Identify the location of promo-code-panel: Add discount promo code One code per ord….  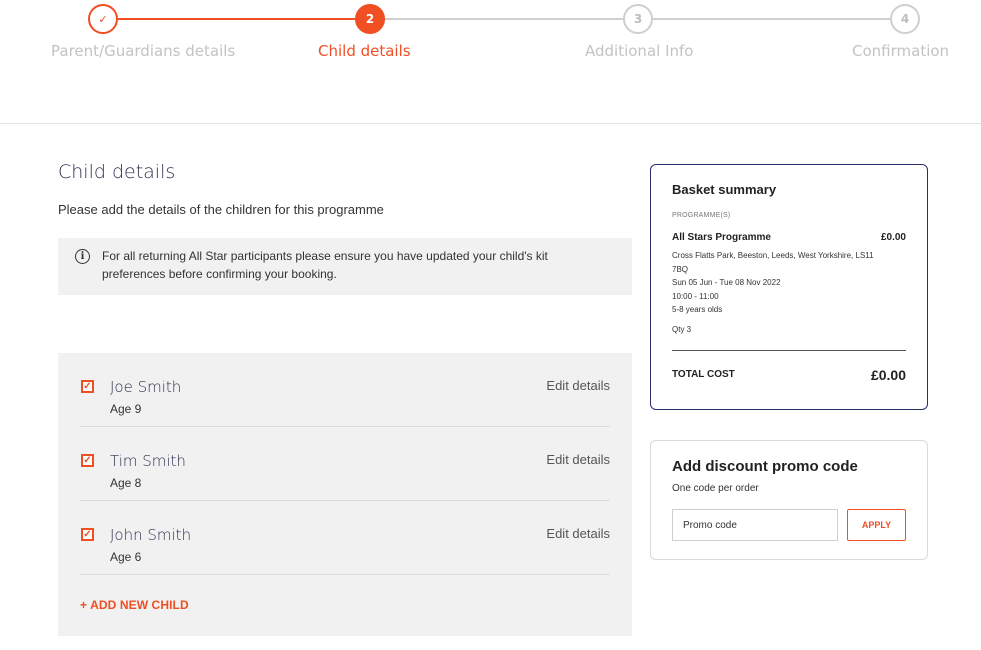
(789, 500).